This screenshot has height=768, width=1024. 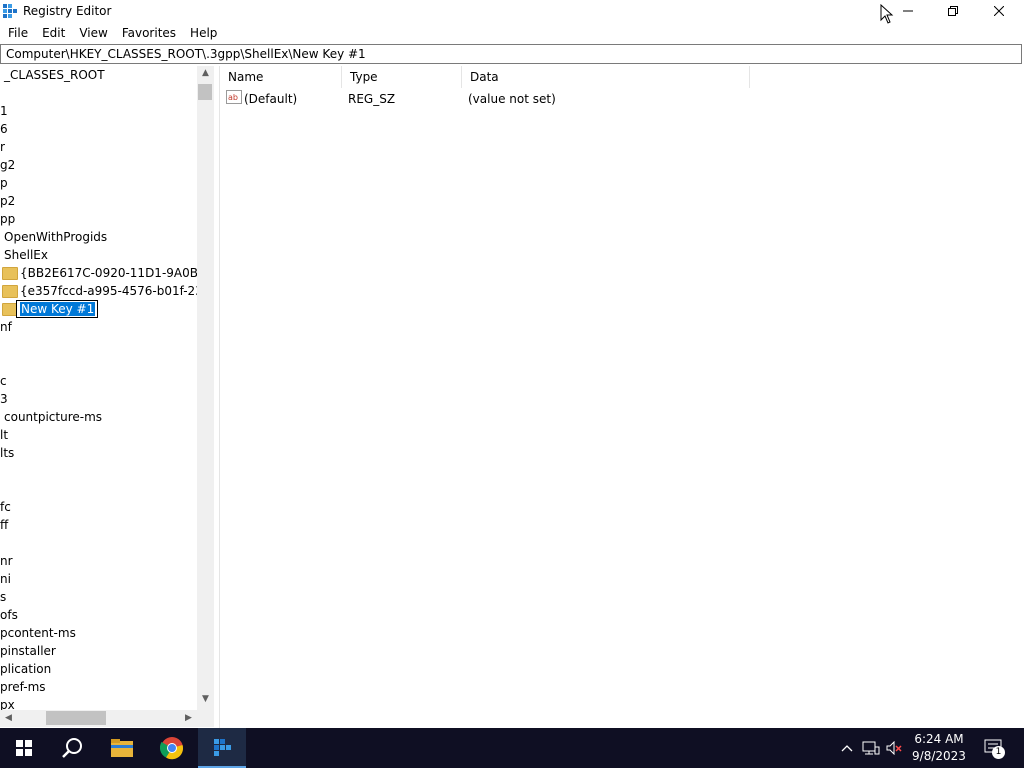 What do you see at coordinates (205, 388) in the screenshot?
I see `tree-vertical-scrollbar: ▲ ▼` at bounding box center [205, 388].